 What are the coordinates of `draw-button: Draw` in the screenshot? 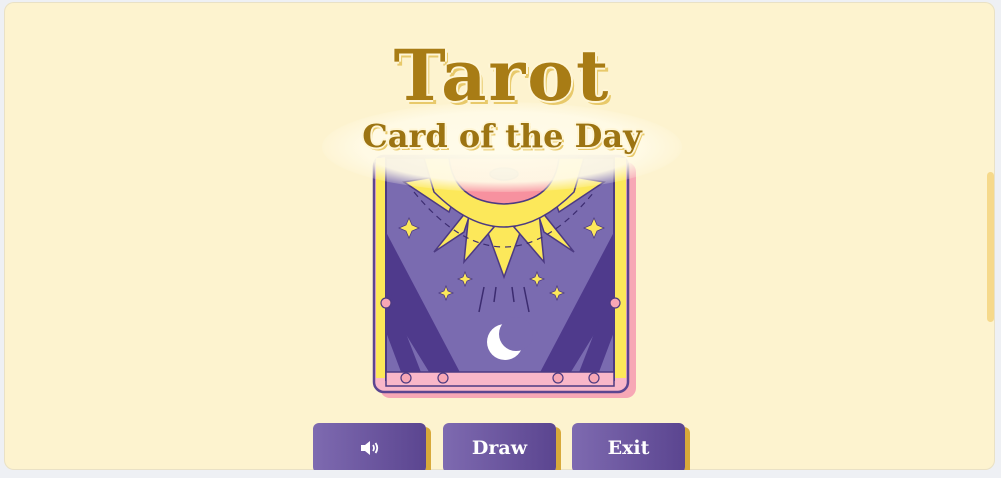 It's located at (499, 446).